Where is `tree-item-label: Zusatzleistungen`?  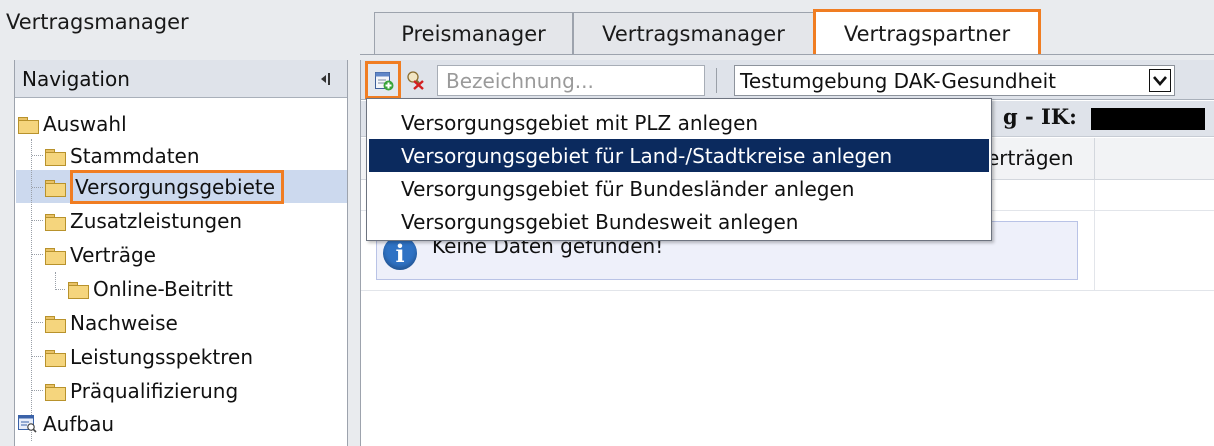
tree-item-label: Zusatzleistungen is located at coordinates (156, 221).